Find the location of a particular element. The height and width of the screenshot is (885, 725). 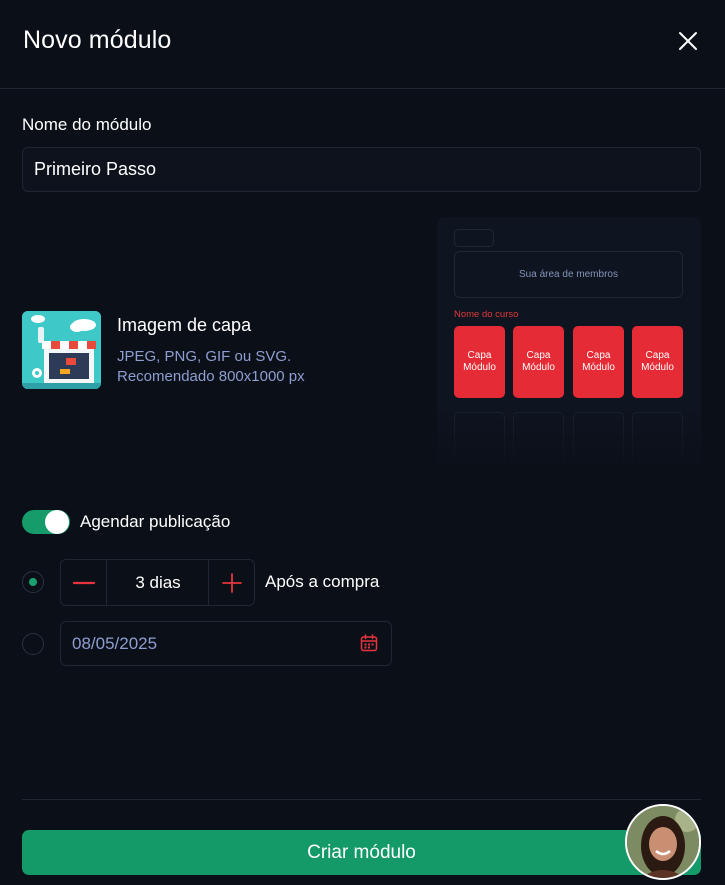

close-icon is located at coordinates (688, 41).